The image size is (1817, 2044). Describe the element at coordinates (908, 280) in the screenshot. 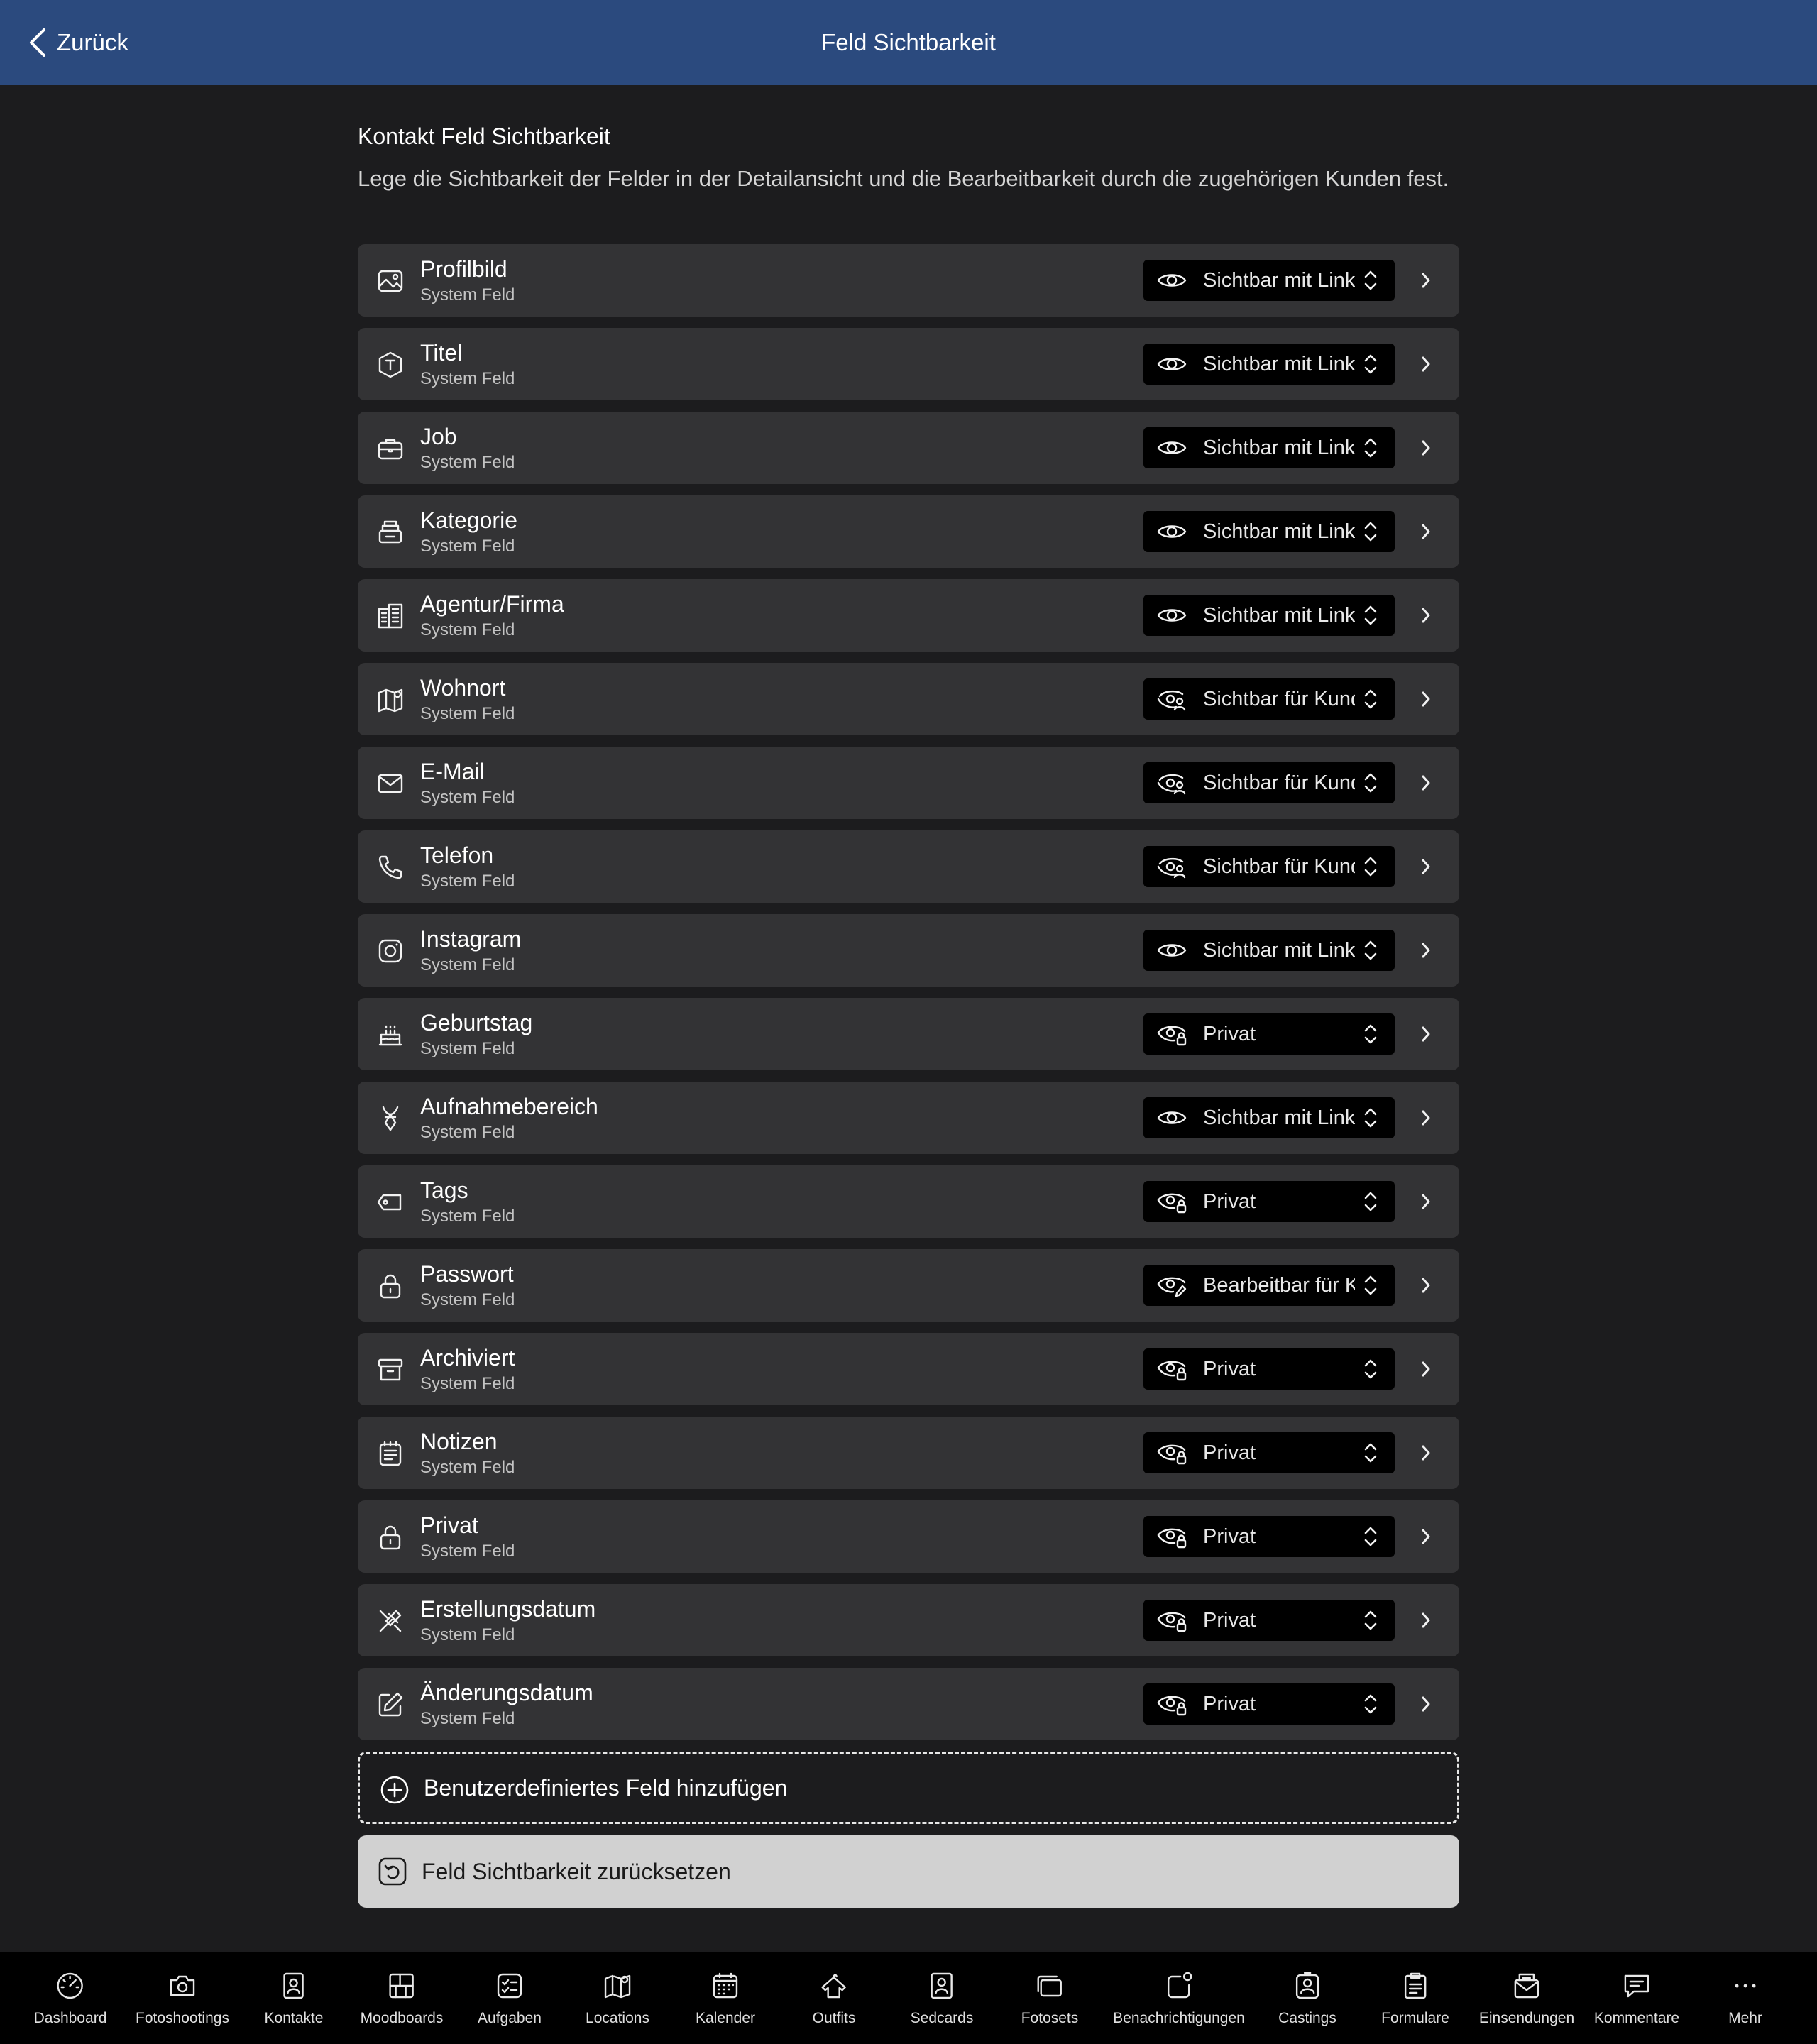

I see `field-row: Profilbild System Feld Sichtbar mit Link` at that location.